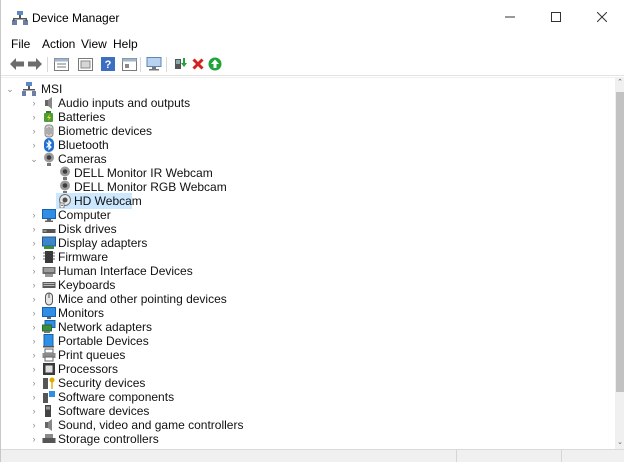  I want to click on tree-item-label: Security devices, so click(102, 383).